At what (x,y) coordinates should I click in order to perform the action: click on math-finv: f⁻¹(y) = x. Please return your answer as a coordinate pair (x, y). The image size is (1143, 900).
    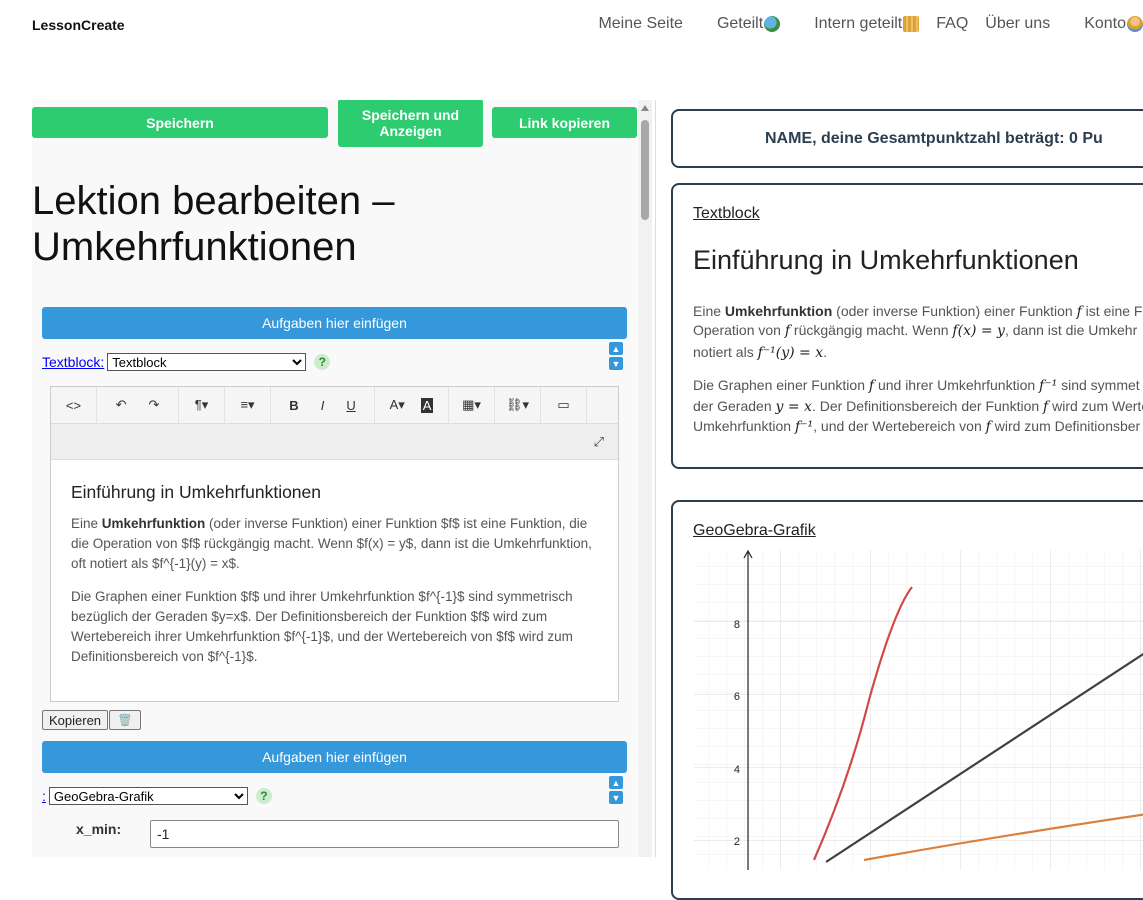
    Looking at the image, I should click on (790, 353).